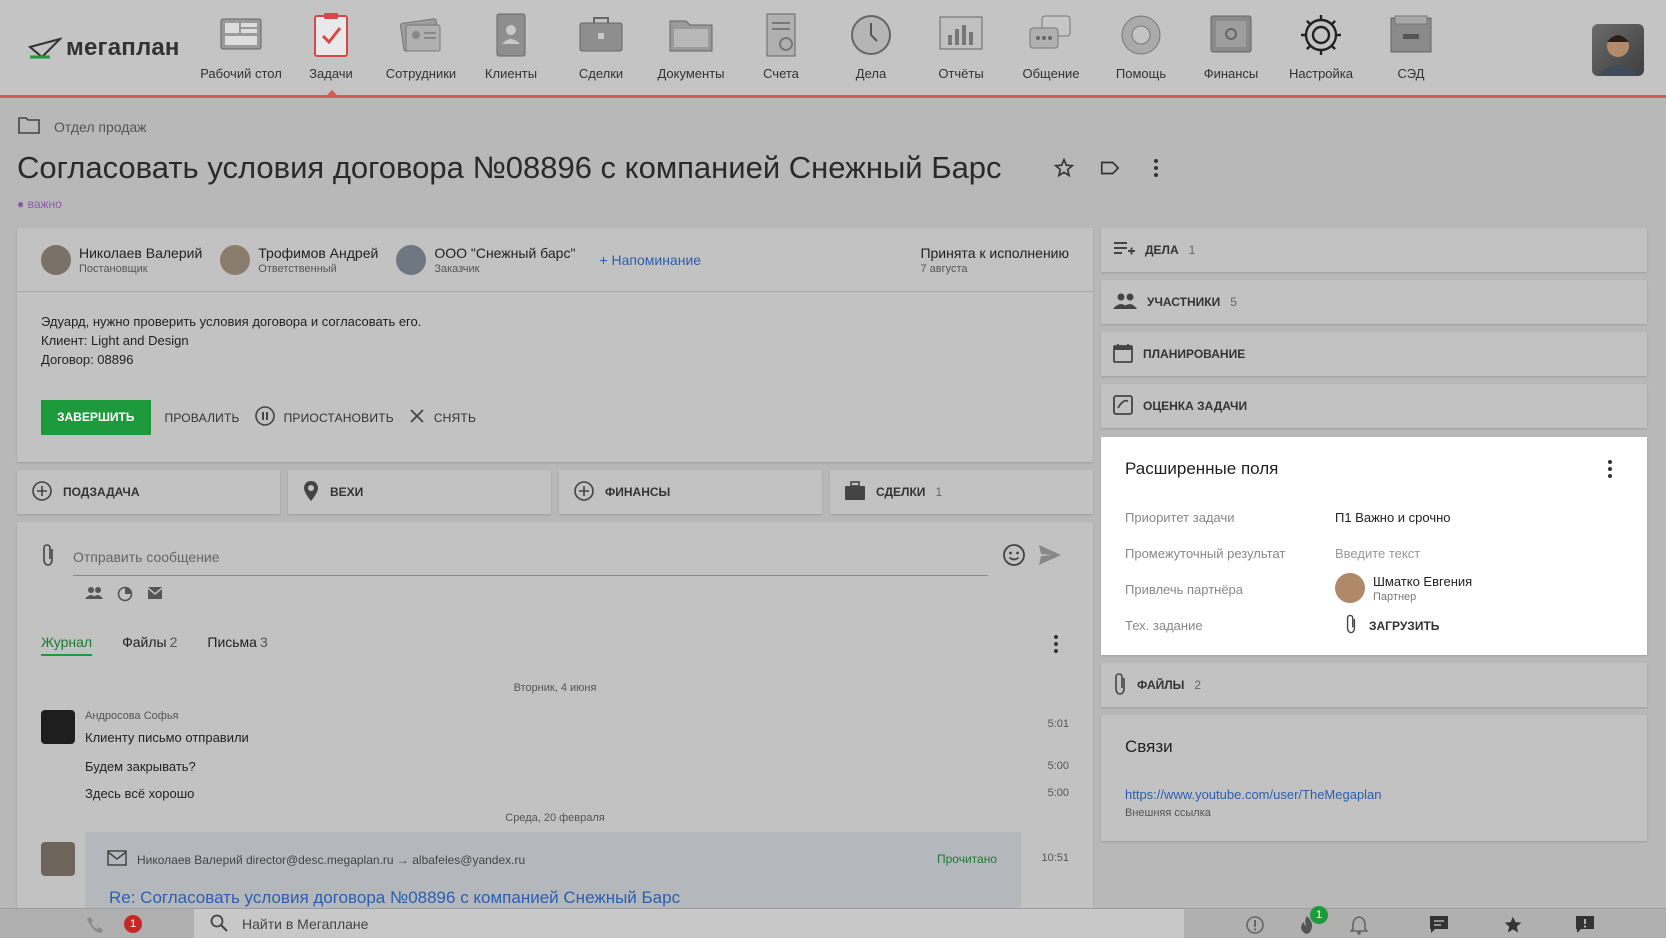 The image size is (1666, 938). Describe the element at coordinates (125, 596) in the screenshot. I see `timer-icon` at that location.